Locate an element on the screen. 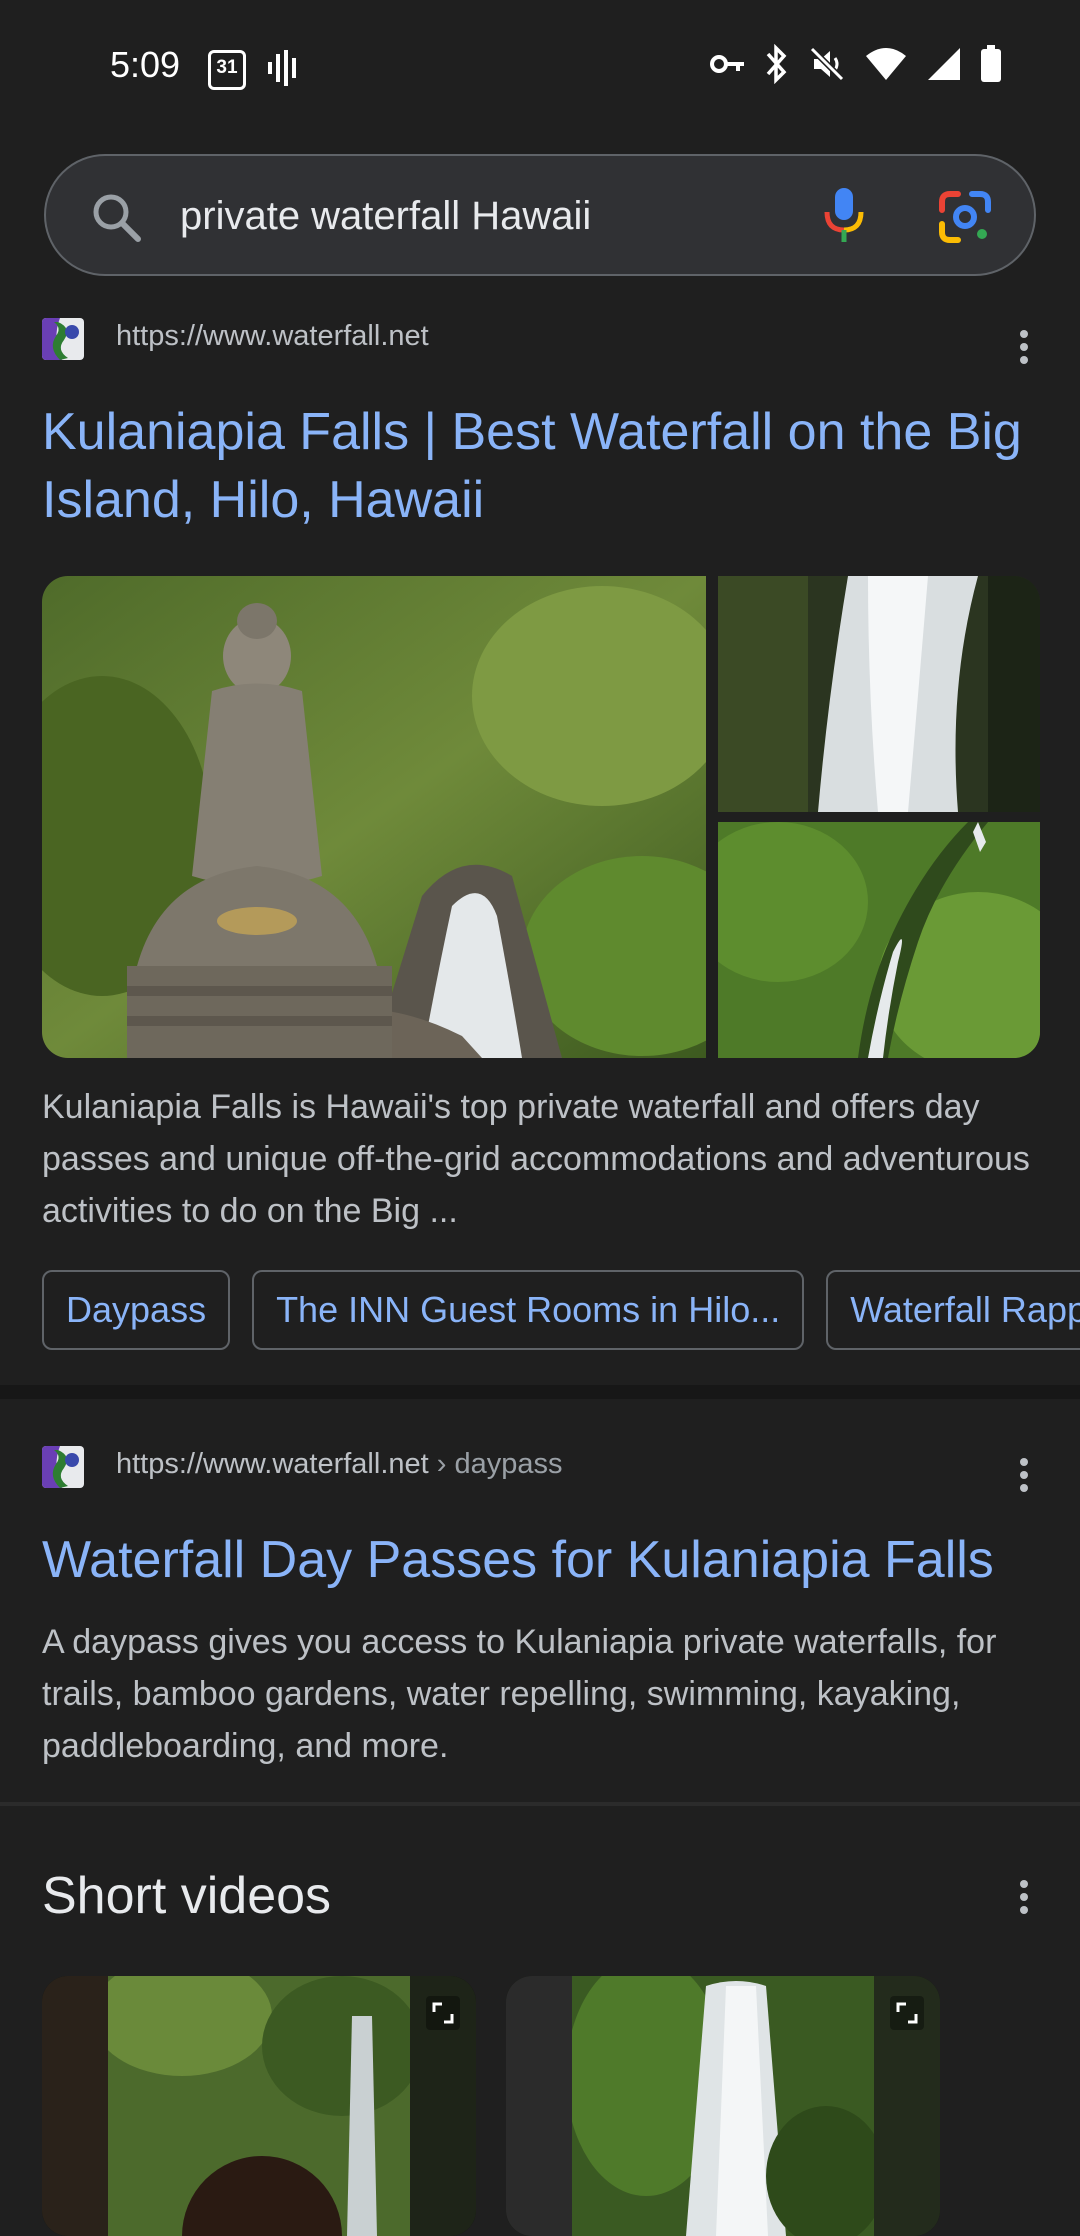 The height and width of the screenshot is (2236, 1080). battery-icon is located at coordinates (991, 63).